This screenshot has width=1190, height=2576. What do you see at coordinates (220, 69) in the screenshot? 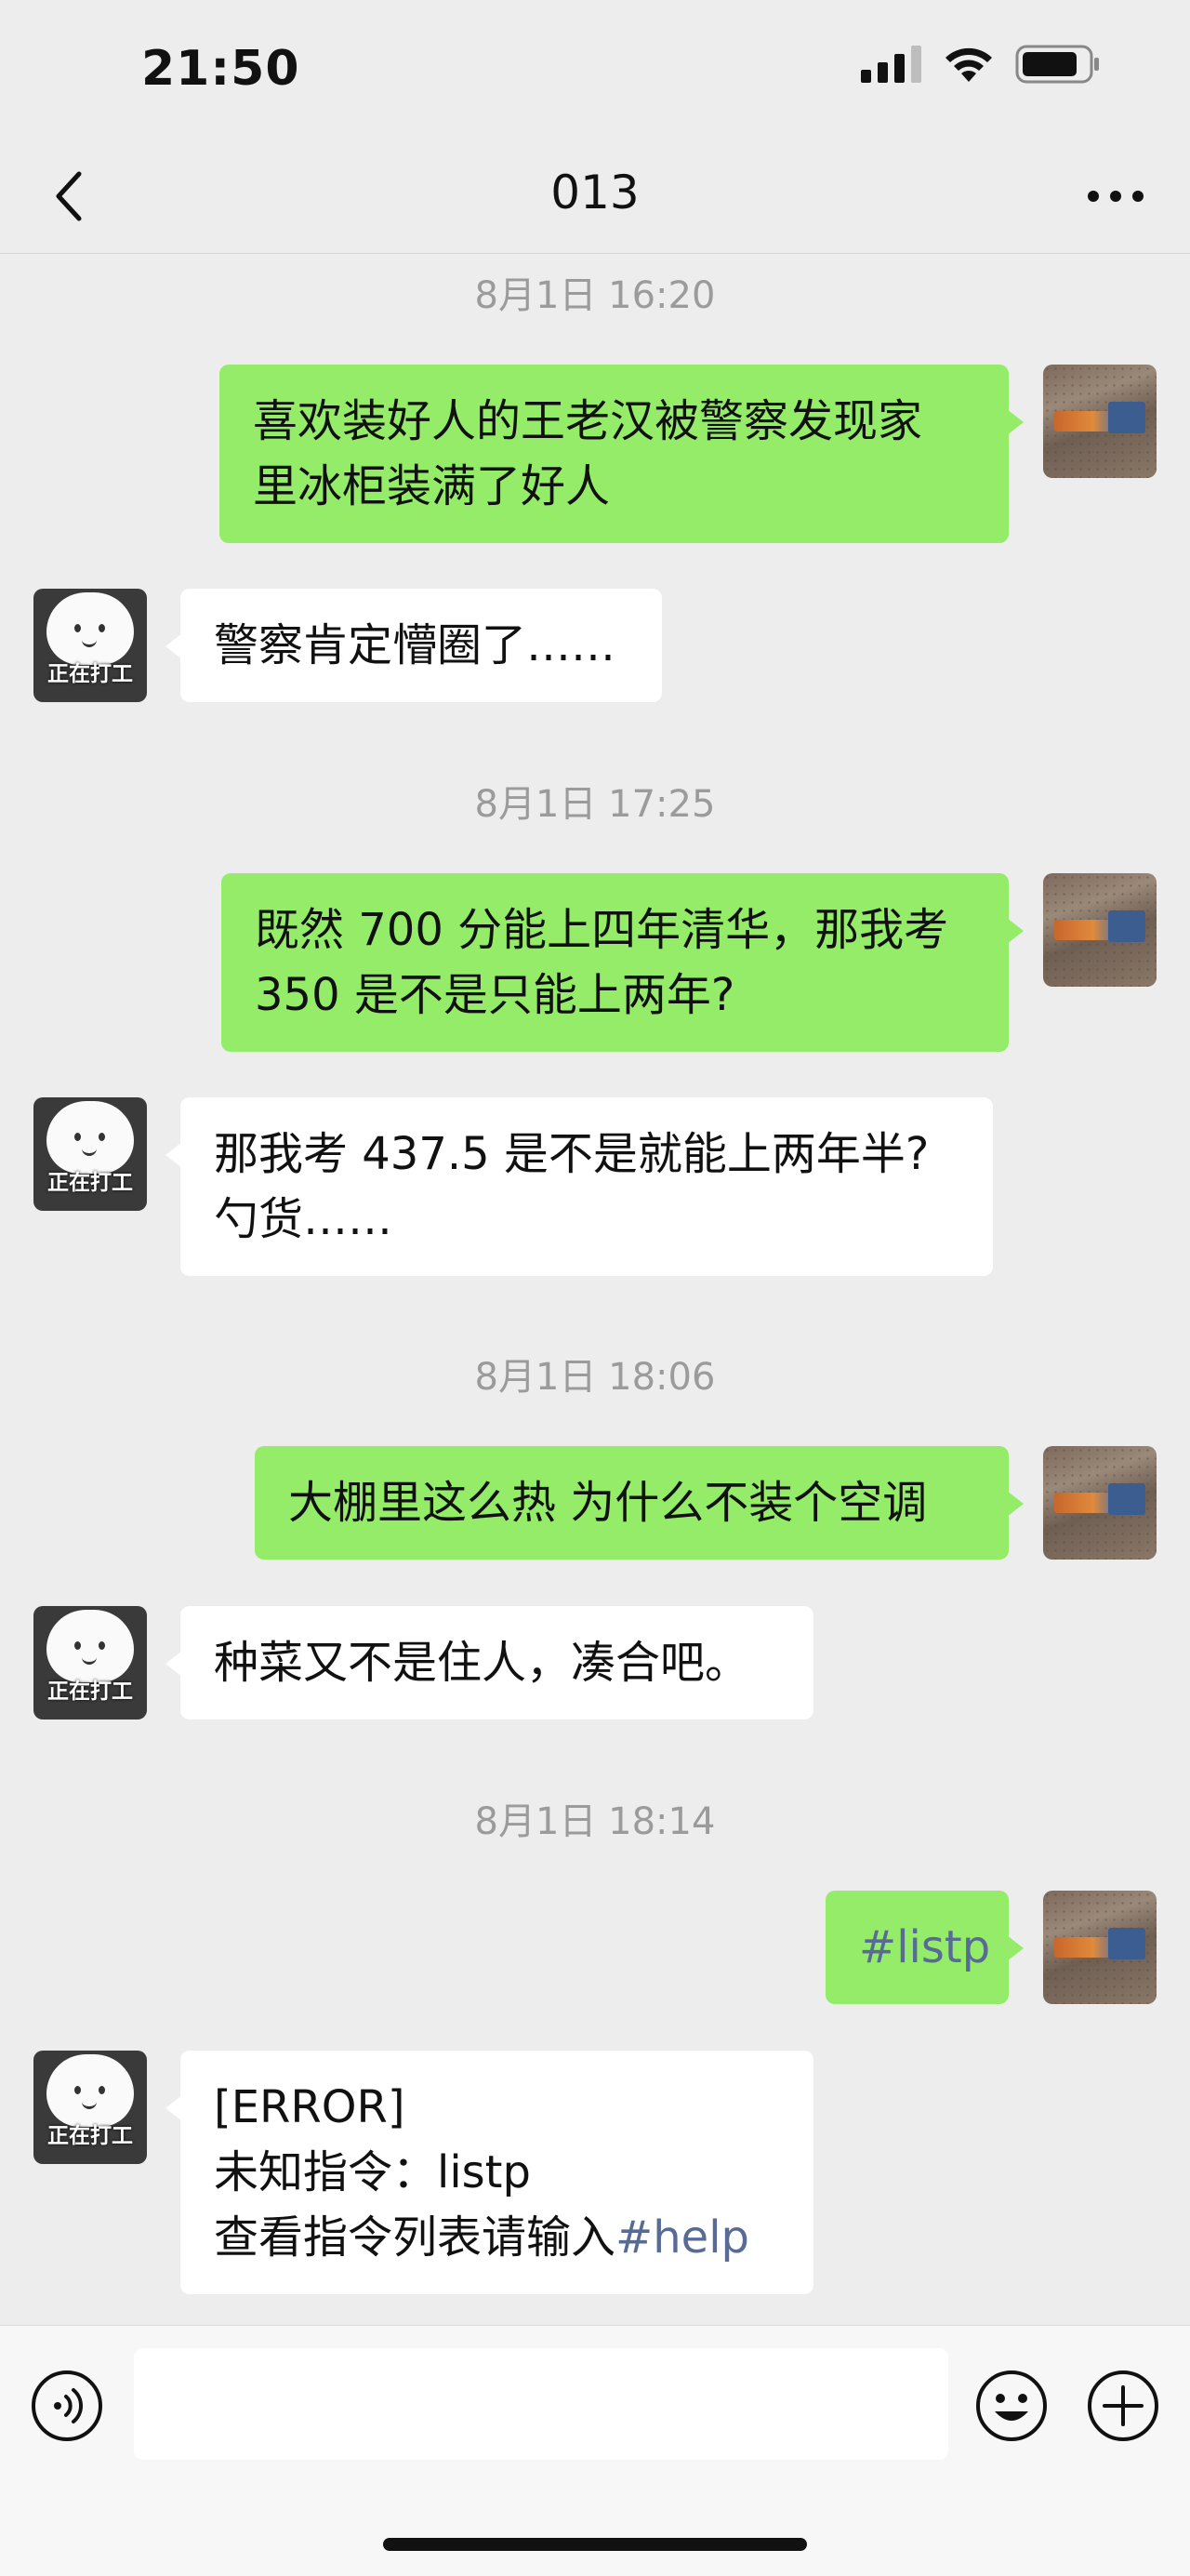
I see `status-time: 21:50` at bounding box center [220, 69].